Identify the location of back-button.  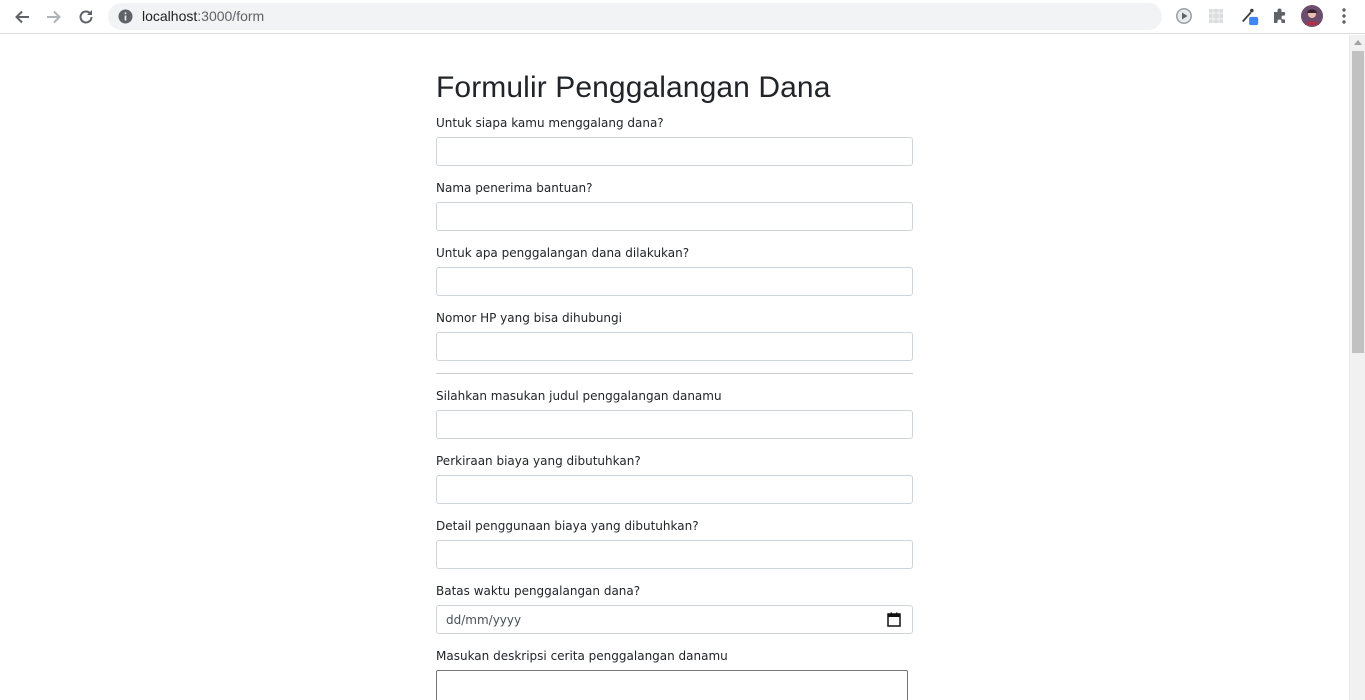
(22, 17).